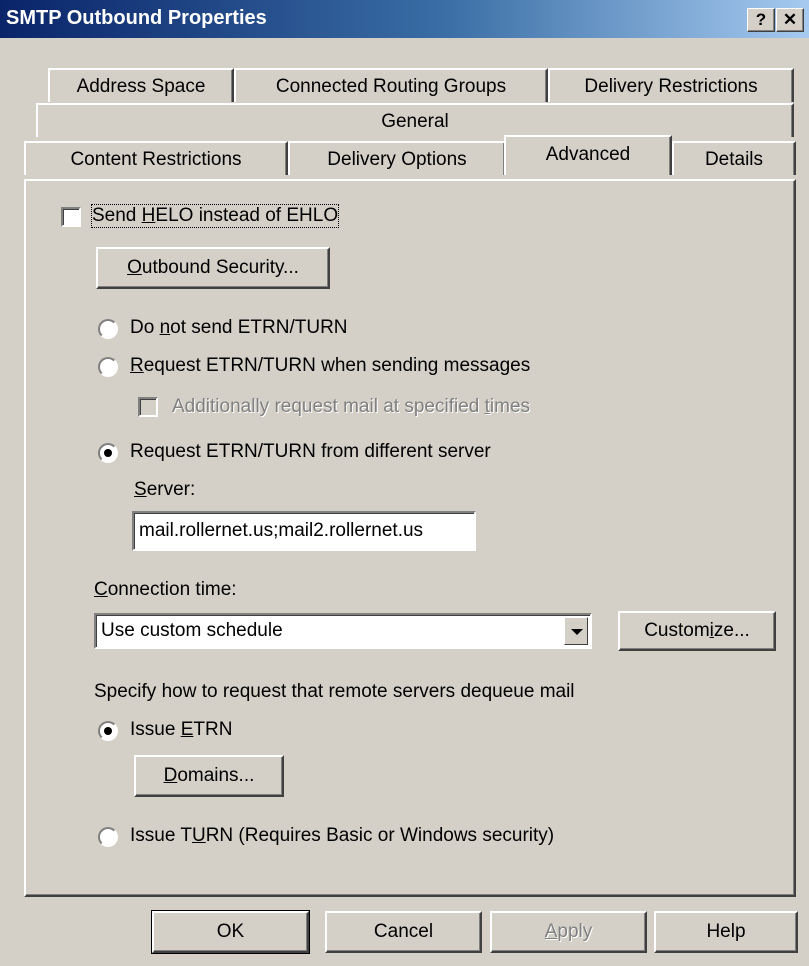 This screenshot has width=809, height=966. I want to click on help-icon: ?, so click(761, 20).